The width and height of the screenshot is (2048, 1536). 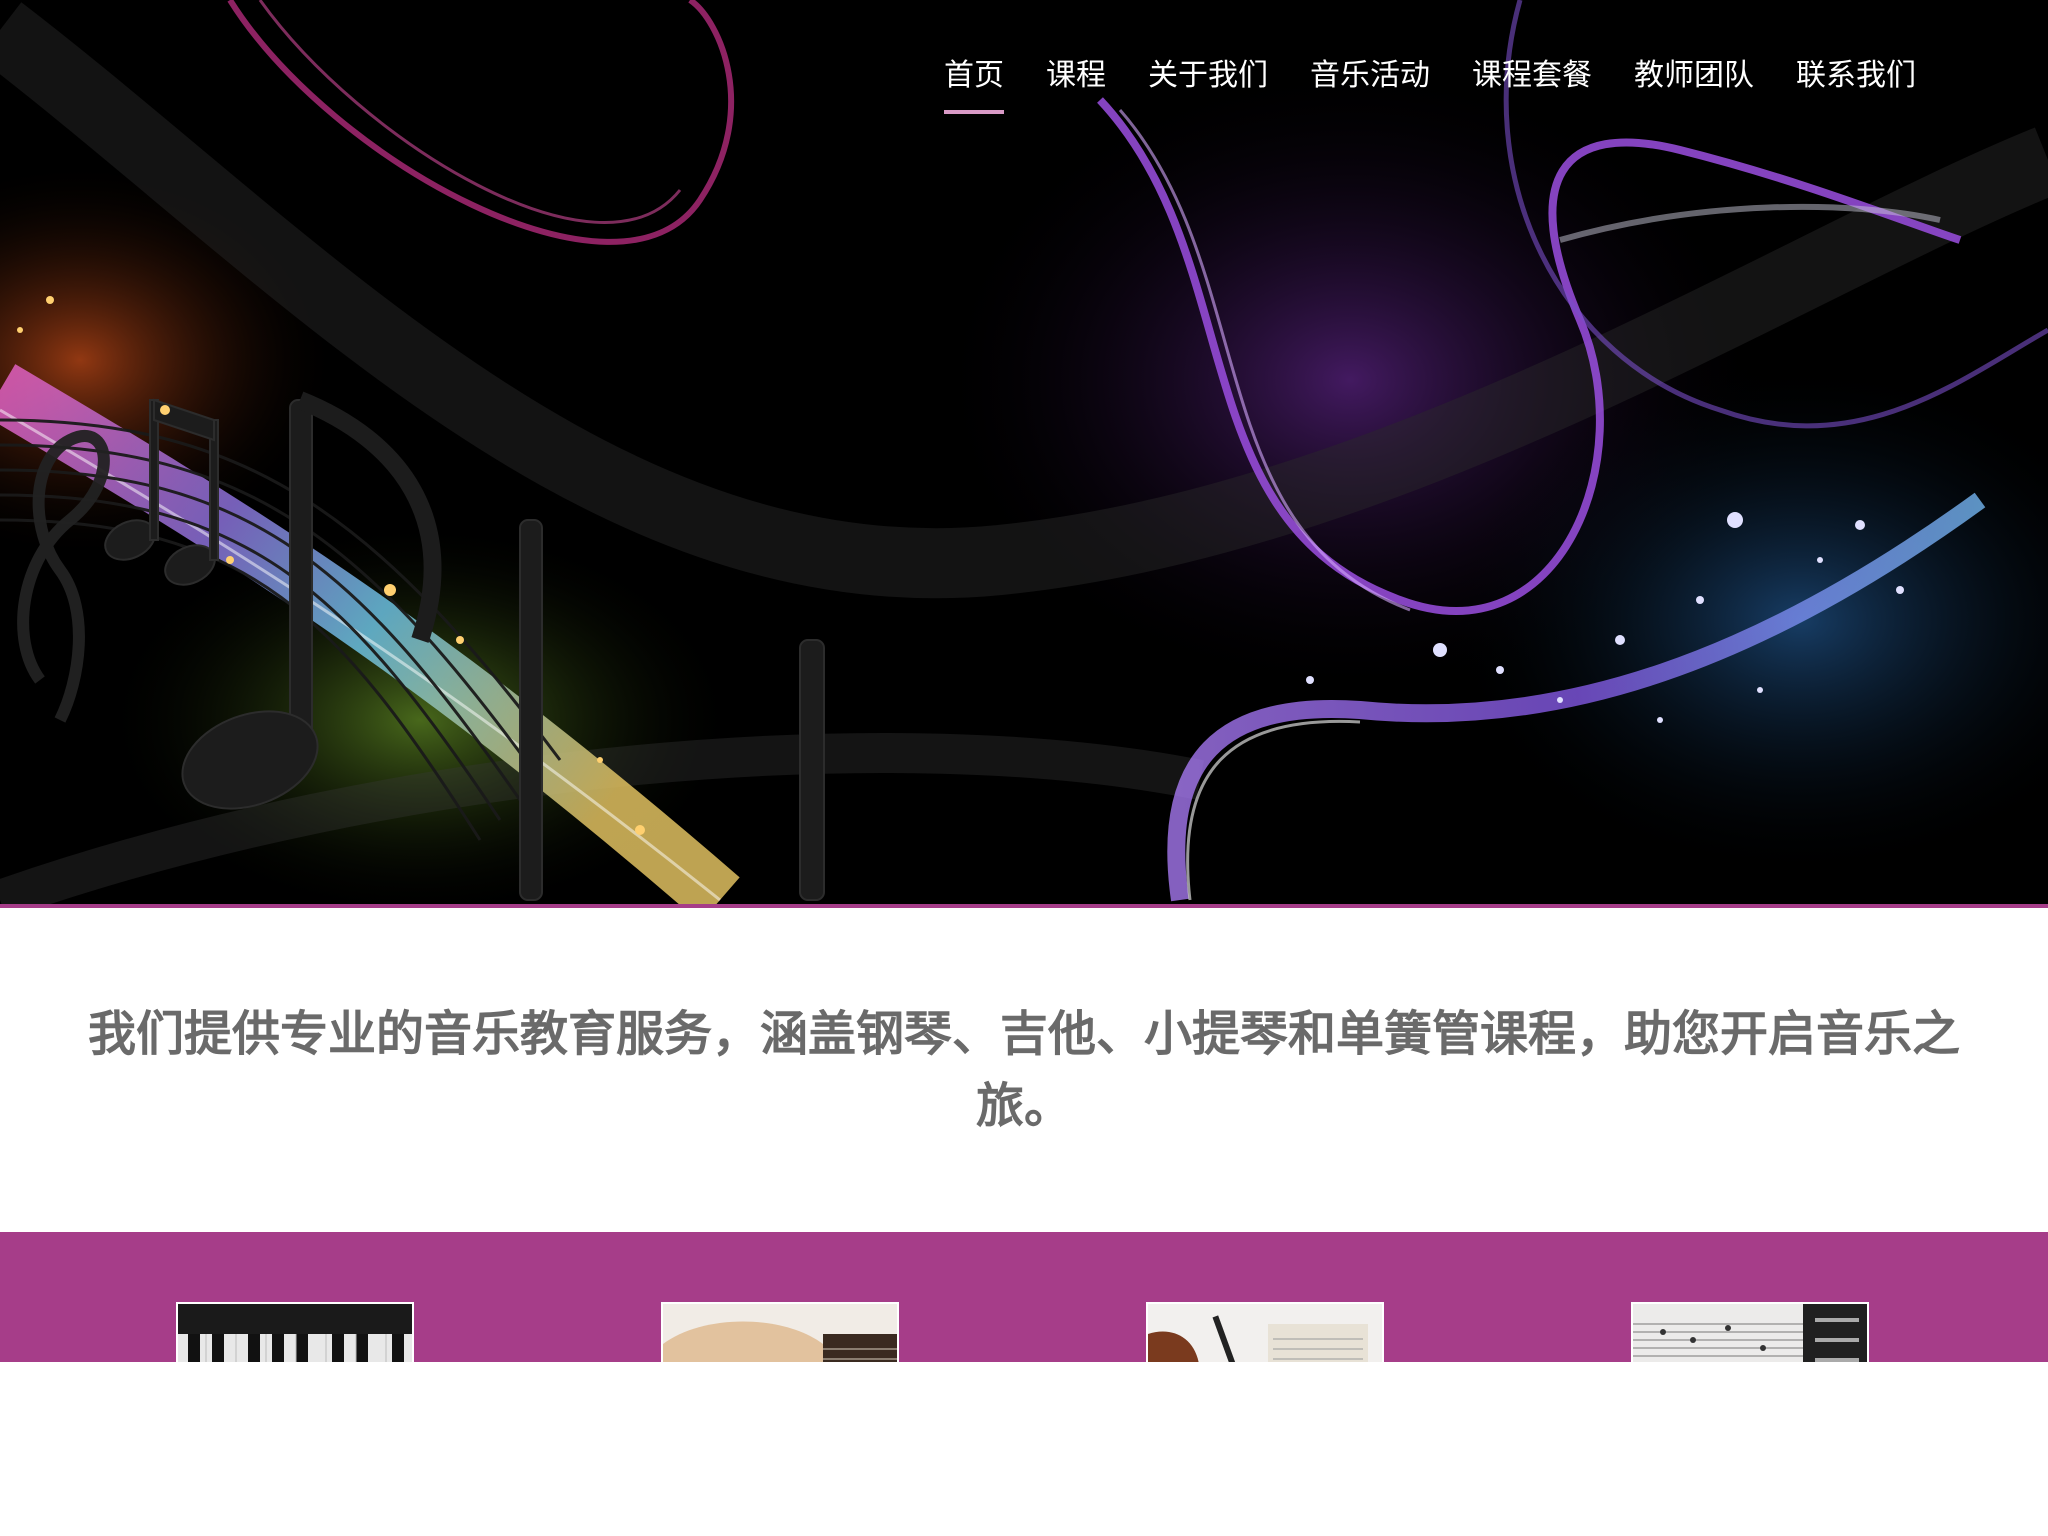 What do you see at coordinates (1024, 1449) in the screenshot?
I see `page-bottom-area` at bounding box center [1024, 1449].